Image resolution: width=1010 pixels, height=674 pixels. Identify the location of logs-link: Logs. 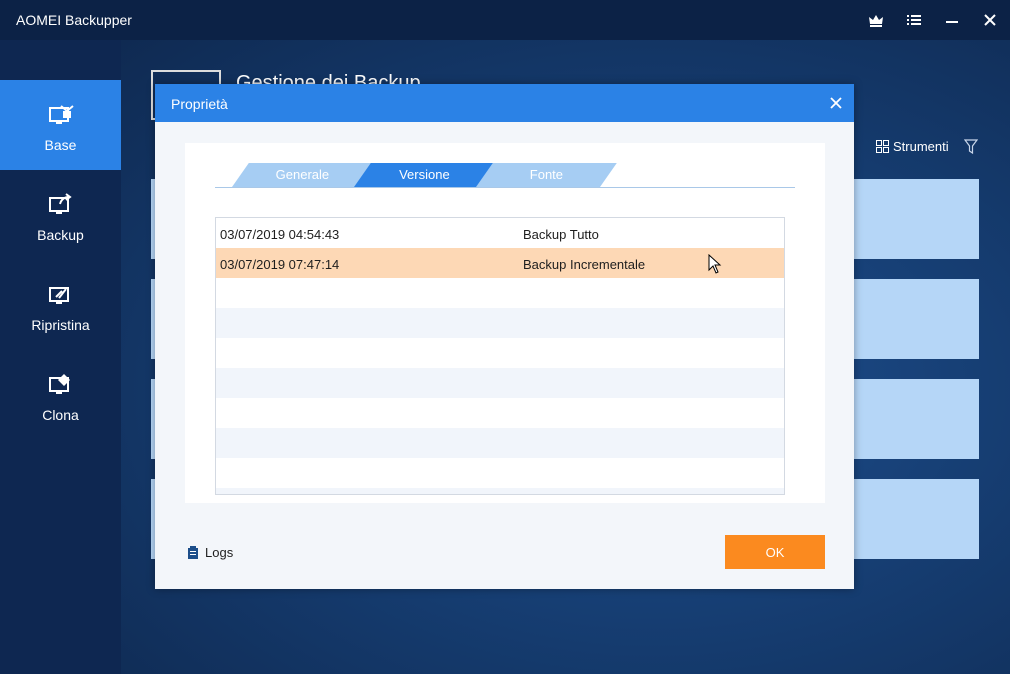
(210, 552).